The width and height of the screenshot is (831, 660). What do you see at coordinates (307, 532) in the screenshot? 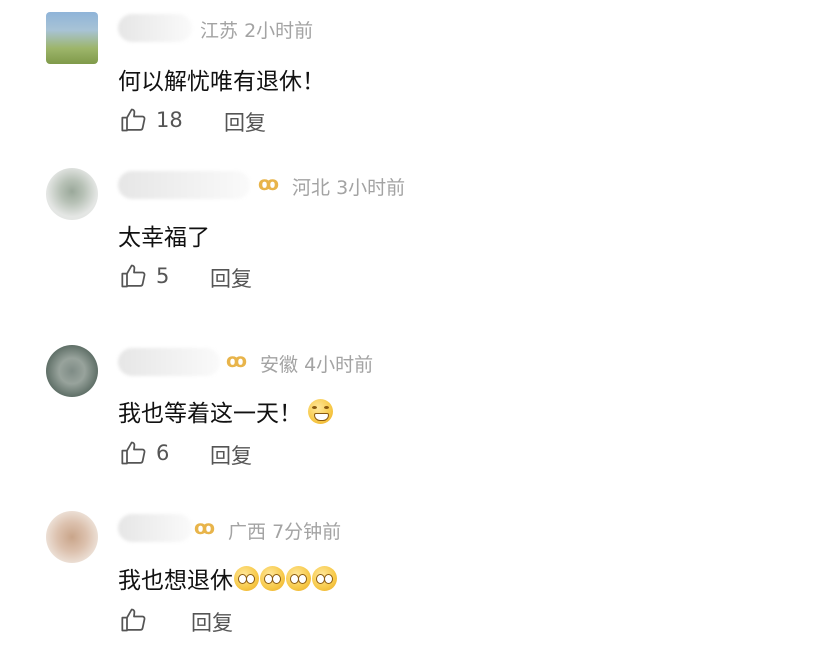
I see `timestamp: 7分钟前` at bounding box center [307, 532].